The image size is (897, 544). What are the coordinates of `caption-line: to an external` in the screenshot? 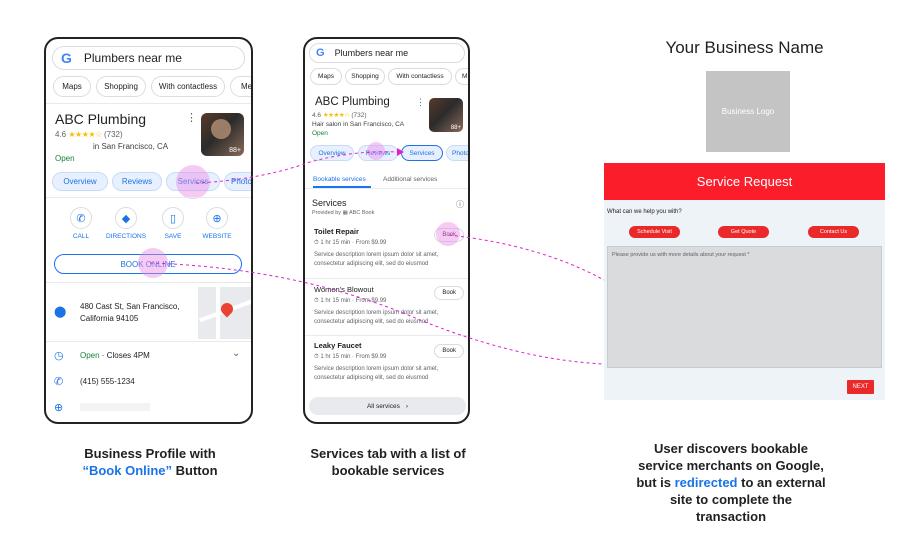 It's located at (781, 482).